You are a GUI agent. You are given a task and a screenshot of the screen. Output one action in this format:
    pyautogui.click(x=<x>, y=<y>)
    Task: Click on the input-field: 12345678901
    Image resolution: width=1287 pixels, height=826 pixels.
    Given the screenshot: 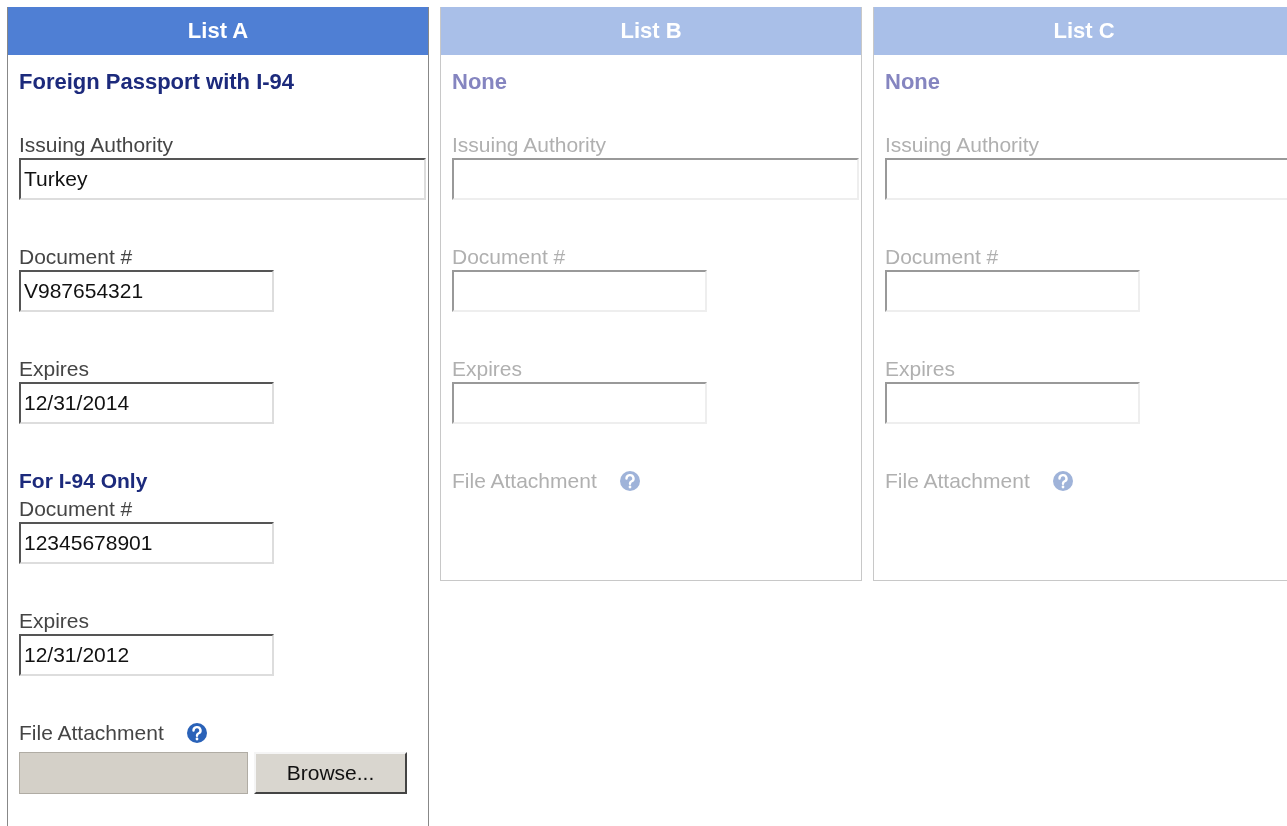 What is the action you would take?
    pyautogui.click(x=146, y=543)
    